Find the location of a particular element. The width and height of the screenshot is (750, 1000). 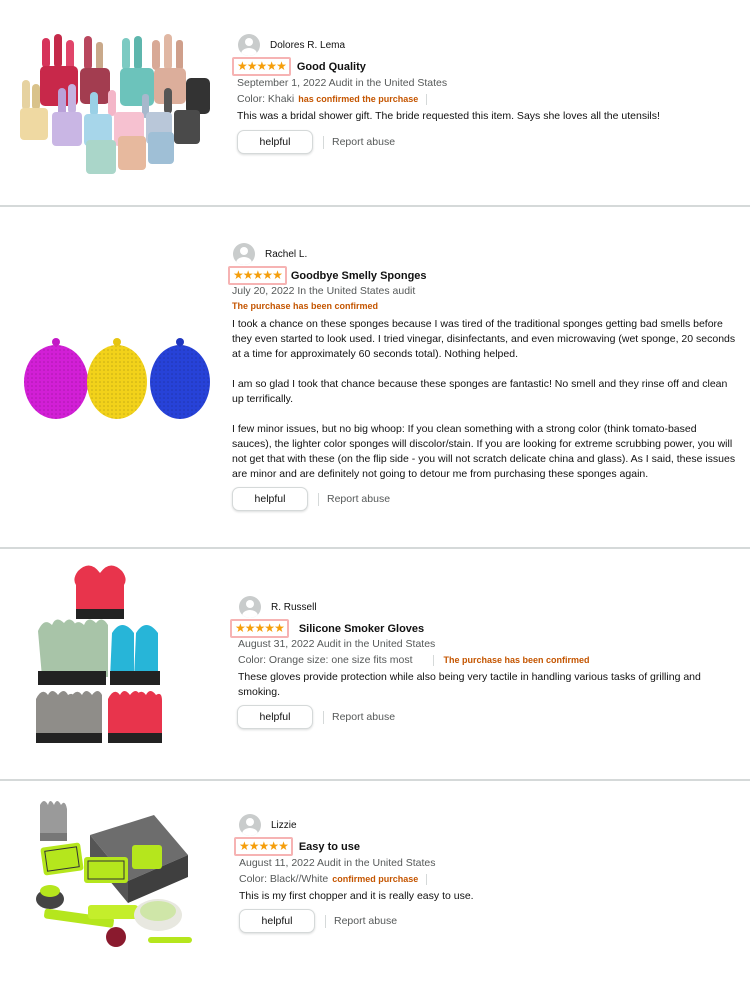

variant-info: Color: Khaki is located at coordinates (265, 99).